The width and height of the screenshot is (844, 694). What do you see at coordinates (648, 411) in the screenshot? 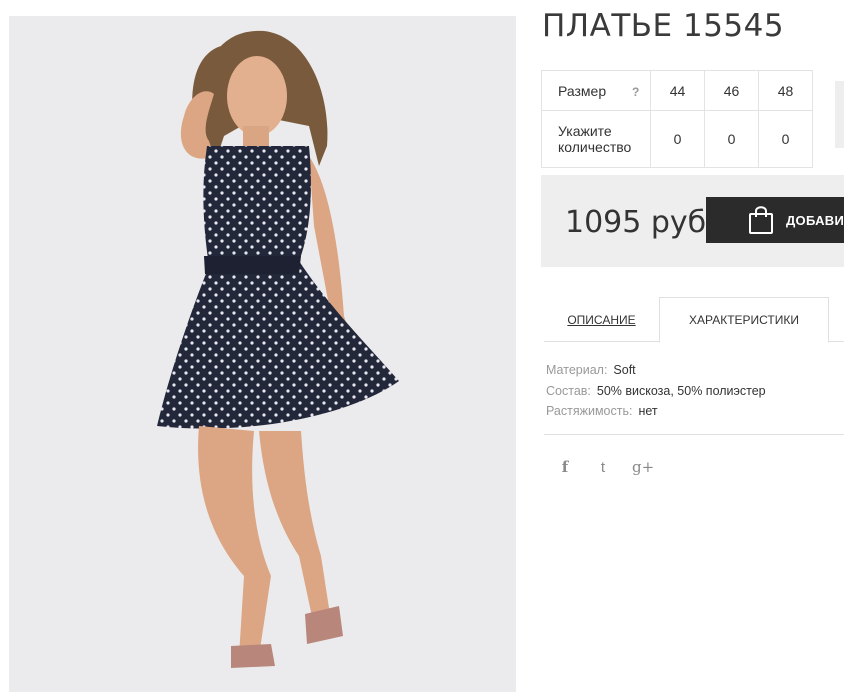
I see `spec-value: нет` at bounding box center [648, 411].